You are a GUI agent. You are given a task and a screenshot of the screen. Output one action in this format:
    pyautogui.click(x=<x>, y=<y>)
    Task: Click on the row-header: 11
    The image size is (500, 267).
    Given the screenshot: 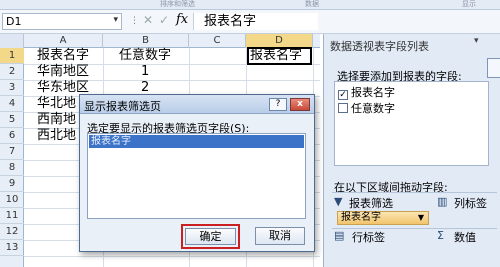 What is the action you would take?
    pyautogui.click(x=12, y=216)
    